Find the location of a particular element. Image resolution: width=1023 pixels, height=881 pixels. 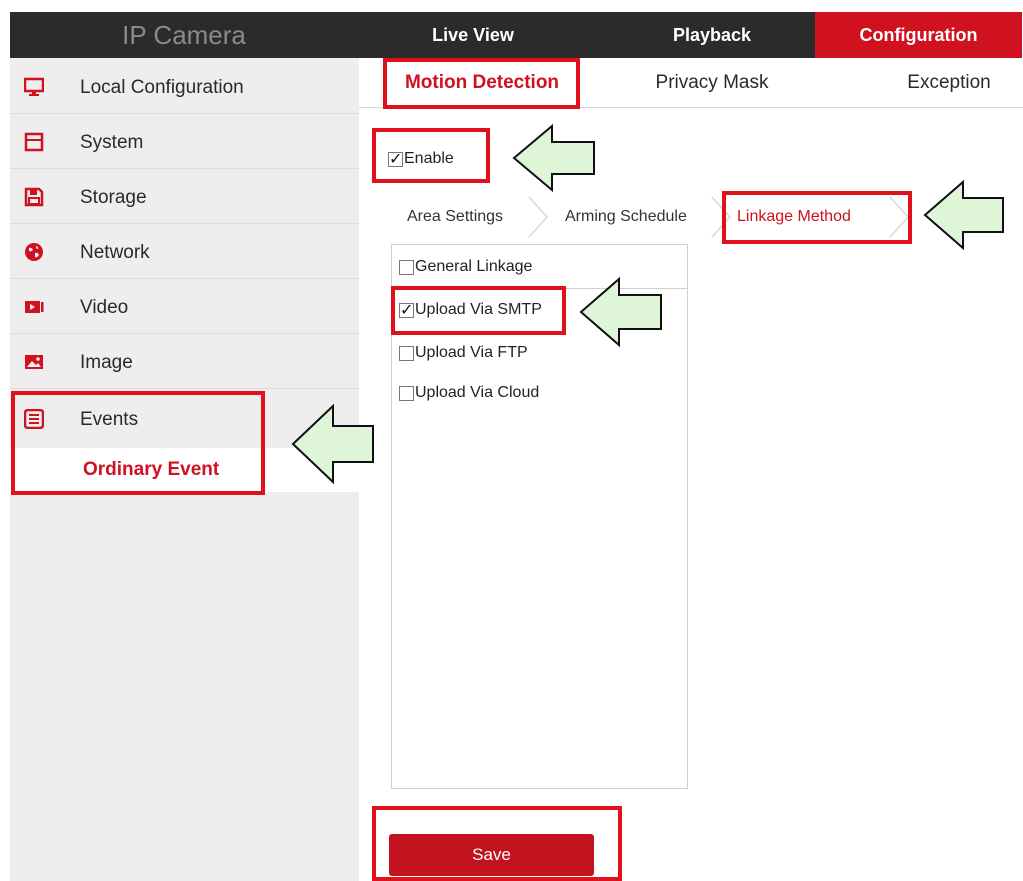

tab-live-view: Live View is located at coordinates (473, 35).